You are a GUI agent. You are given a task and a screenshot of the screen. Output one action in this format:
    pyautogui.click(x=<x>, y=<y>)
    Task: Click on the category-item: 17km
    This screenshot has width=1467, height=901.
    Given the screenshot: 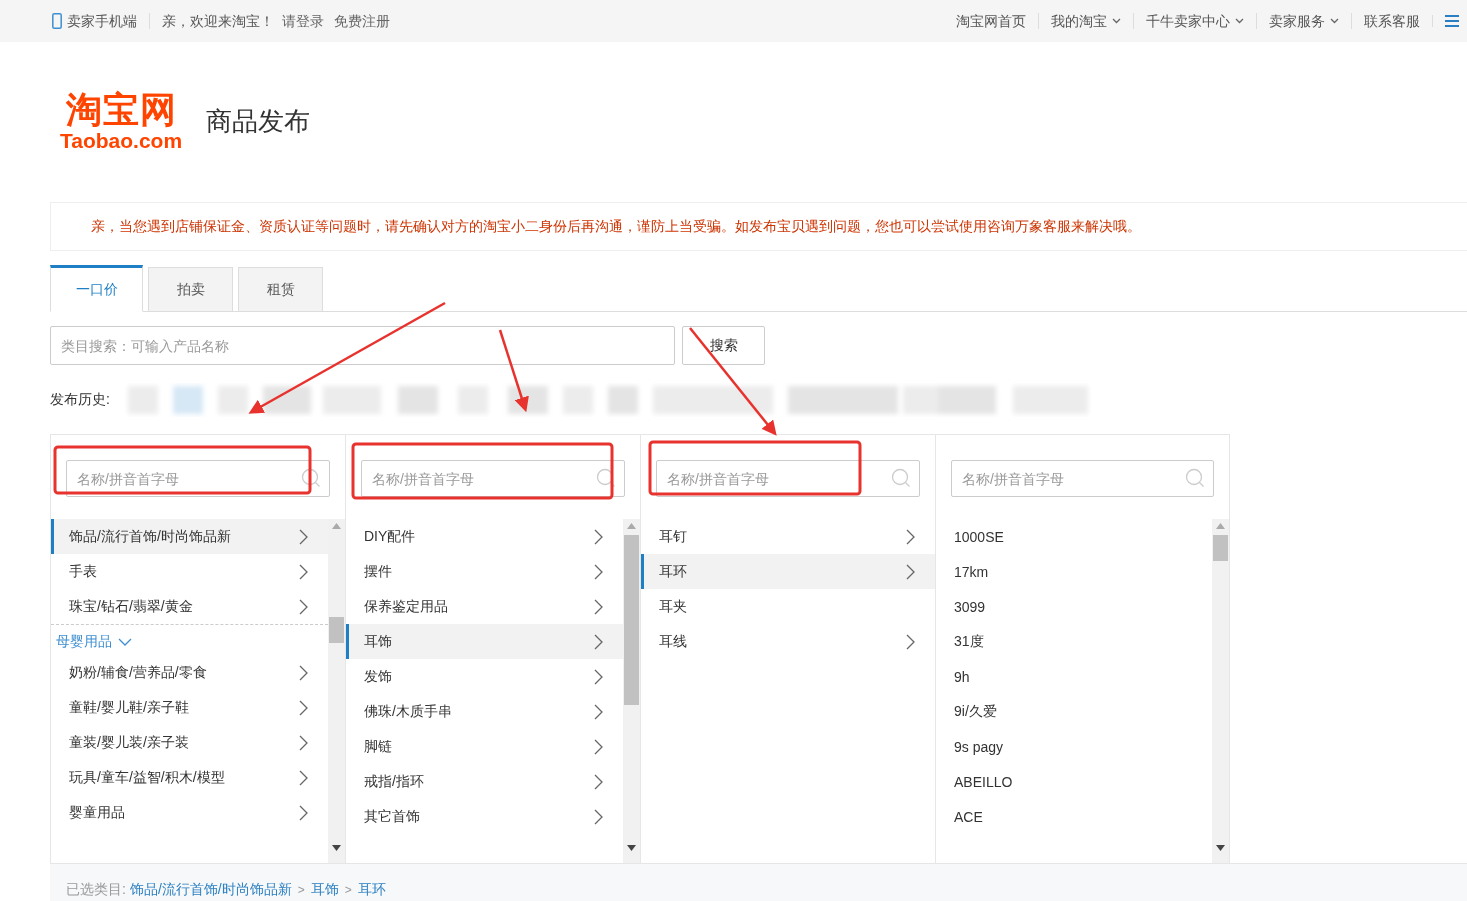 What is the action you would take?
    pyautogui.click(x=1074, y=571)
    